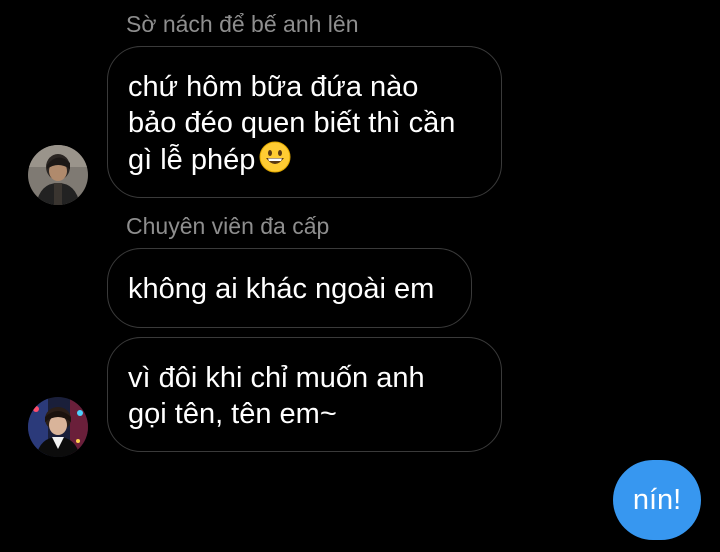 The height and width of the screenshot is (552, 720). What do you see at coordinates (657, 500) in the screenshot?
I see `sent-message-bubble: nín!` at bounding box center [657, 500].